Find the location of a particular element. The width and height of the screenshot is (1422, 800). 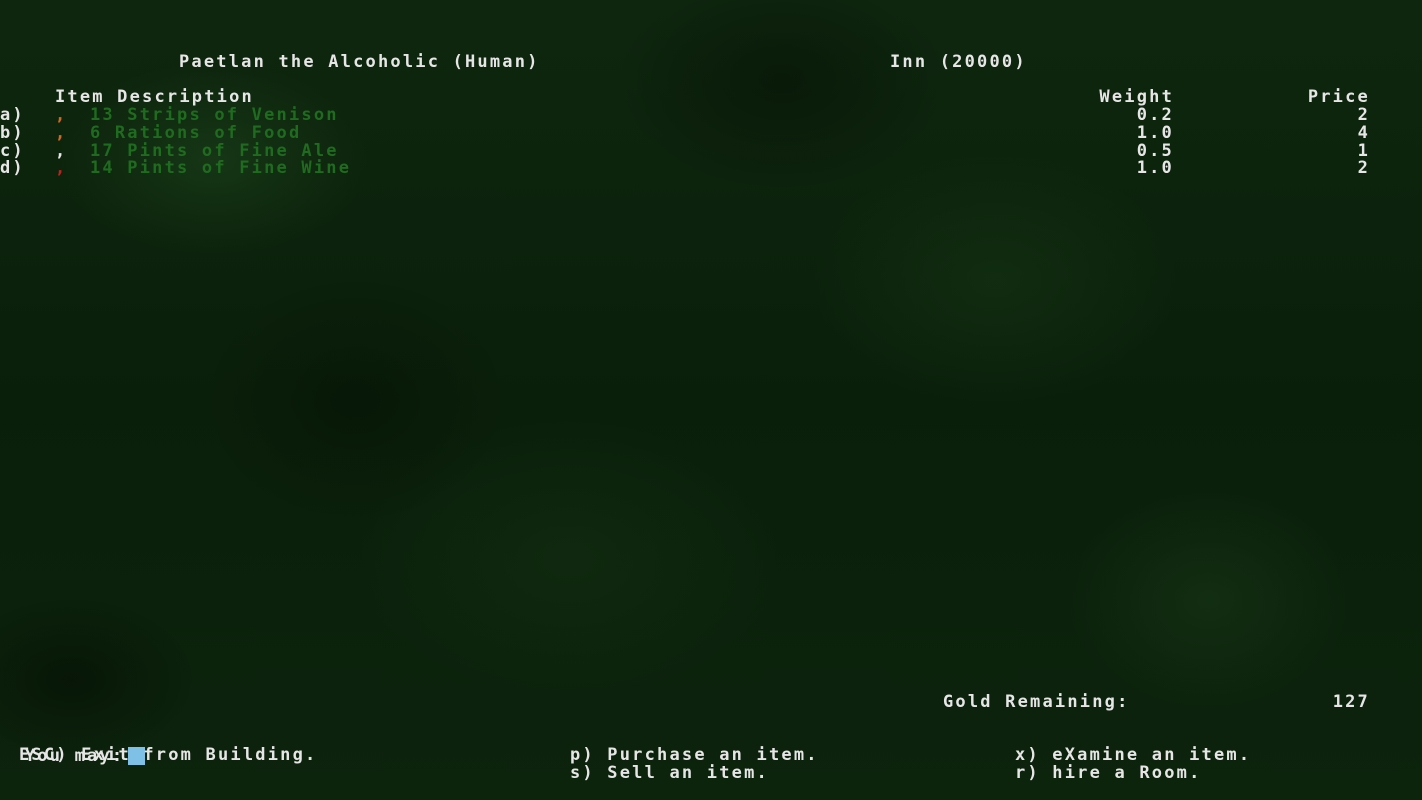

item-letter: d) is located at coordinates (12, 168).